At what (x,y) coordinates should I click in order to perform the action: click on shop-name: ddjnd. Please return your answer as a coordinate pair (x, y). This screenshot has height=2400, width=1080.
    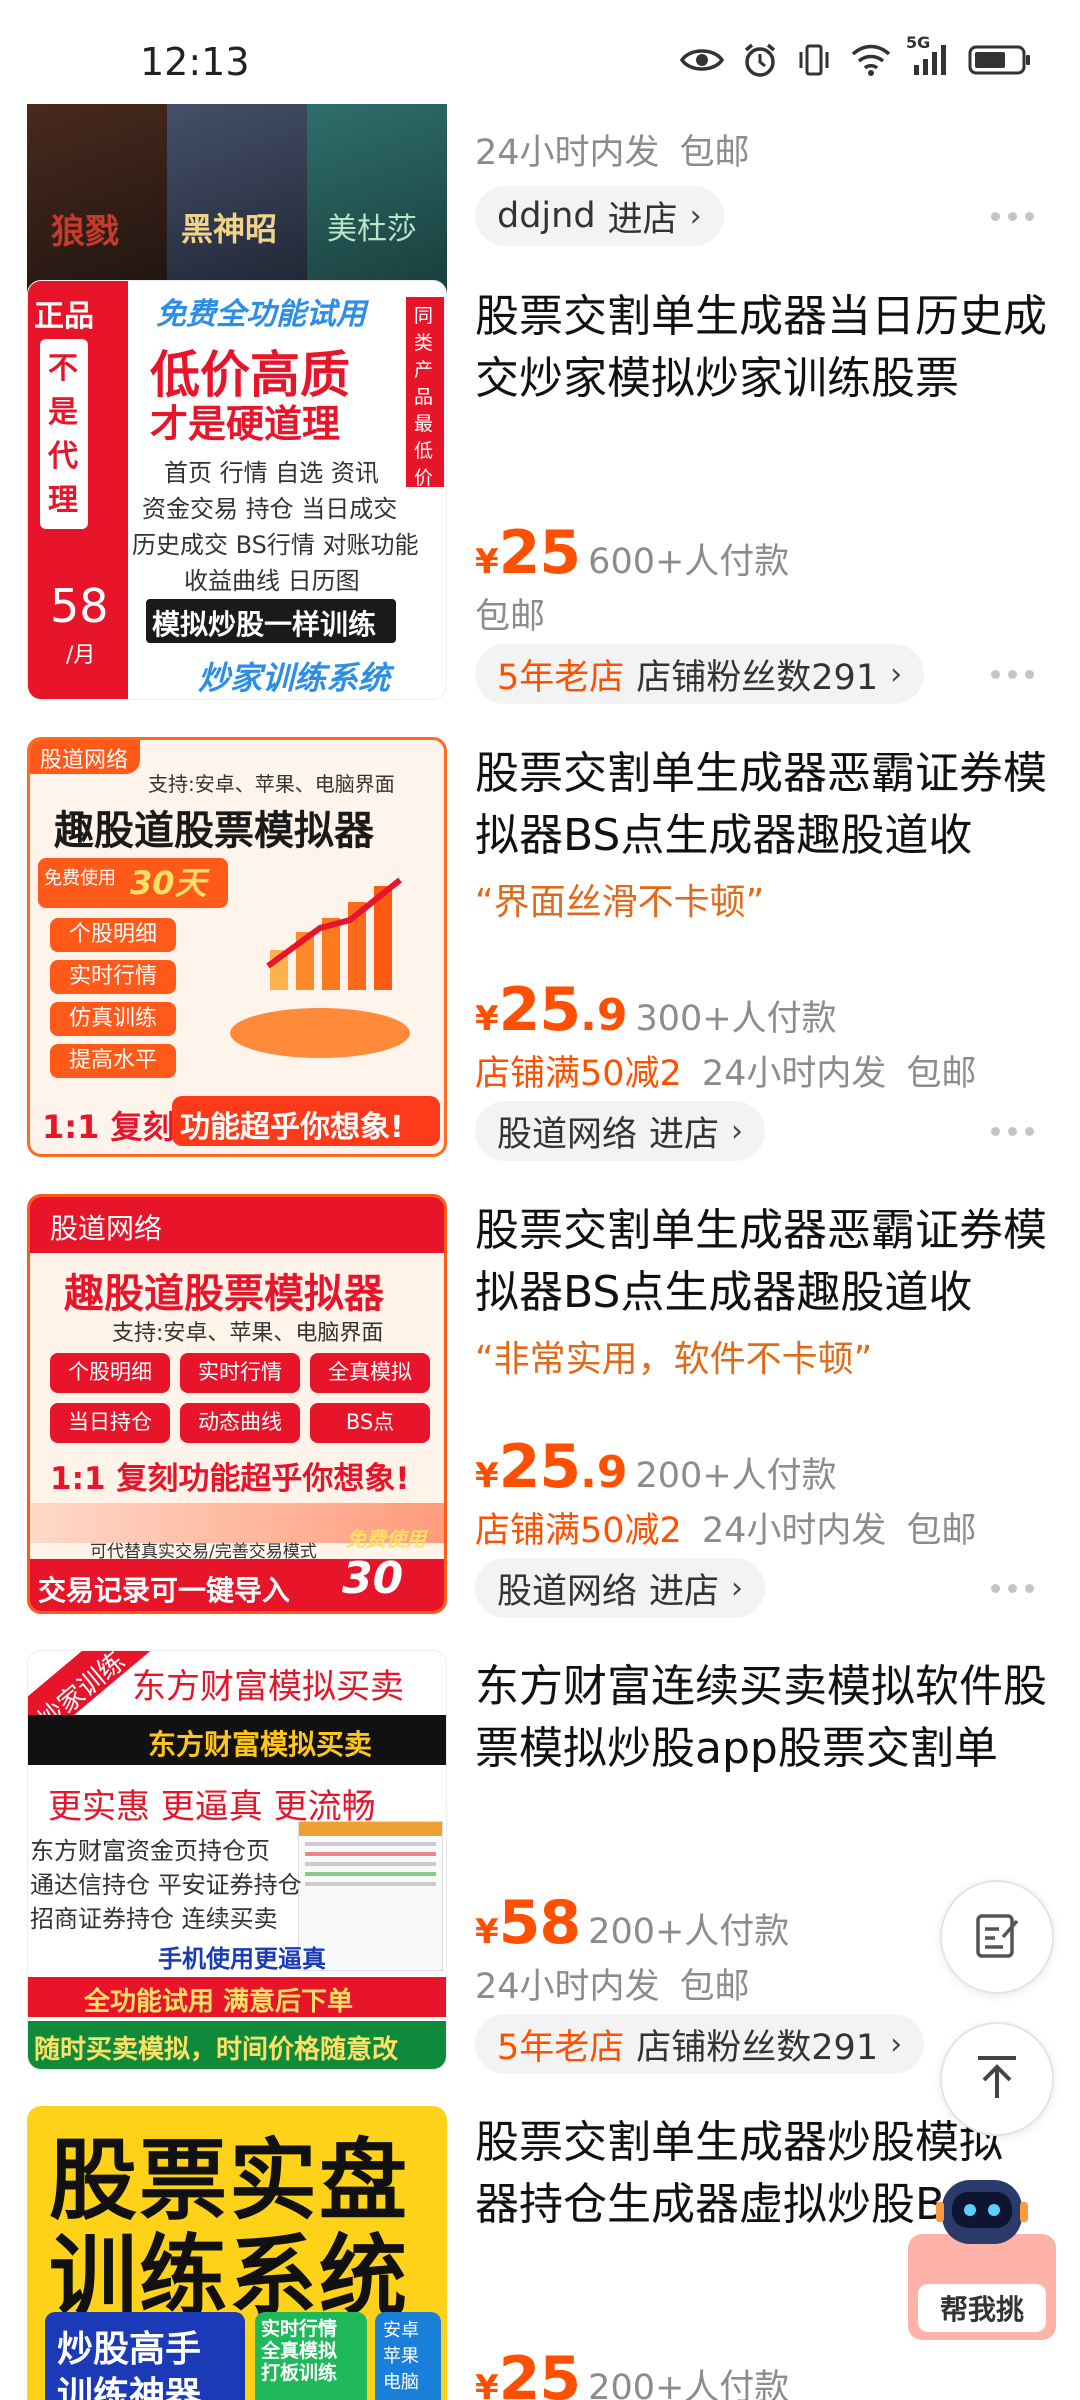
    Looking at the image, I should click on (546, 216).